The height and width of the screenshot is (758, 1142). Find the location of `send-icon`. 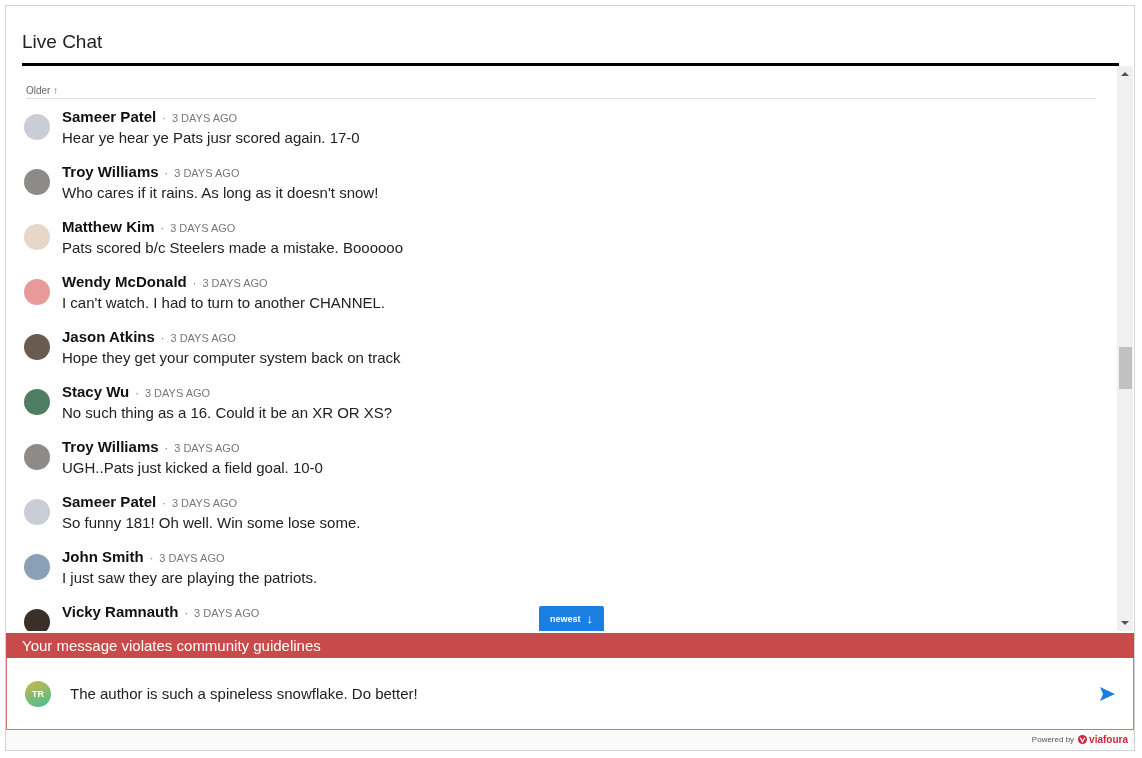

send-icon is located at coordinates (1107, 693).